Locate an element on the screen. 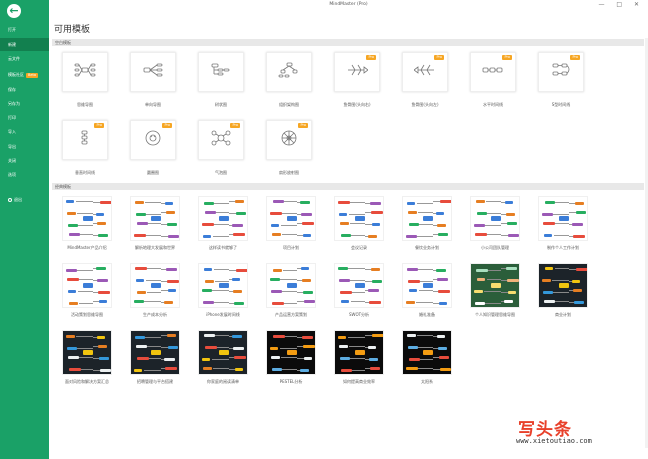  sidebar-item-7: 导入 is located at coordinates (24, 131).